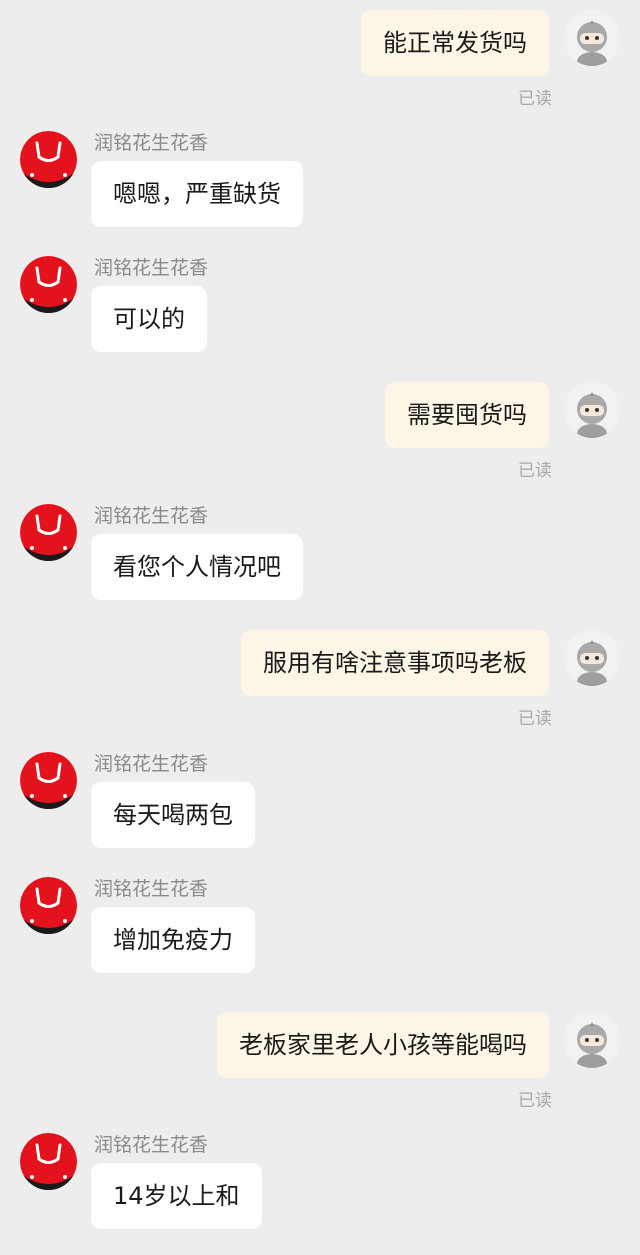 This screenshot has height=1255, width=640. I want to click on message-bubble: 嗯嗯，严重缺货, so click(197, 194).